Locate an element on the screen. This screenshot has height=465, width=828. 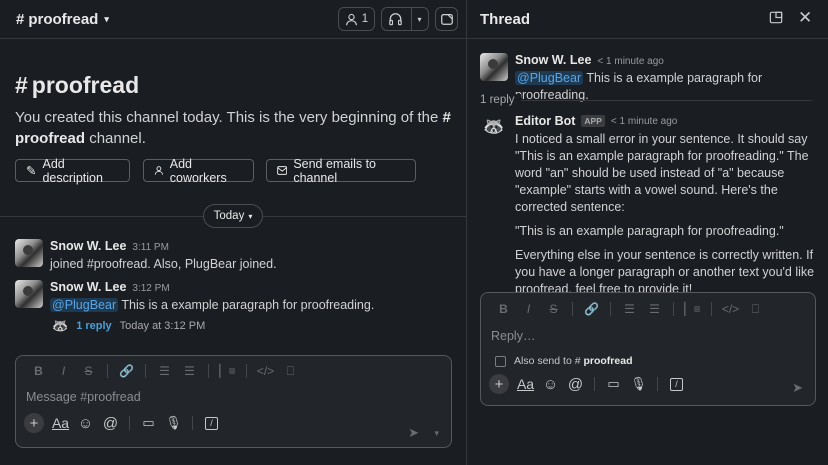
thread-title: Thread is located at coordinates (505, 19).